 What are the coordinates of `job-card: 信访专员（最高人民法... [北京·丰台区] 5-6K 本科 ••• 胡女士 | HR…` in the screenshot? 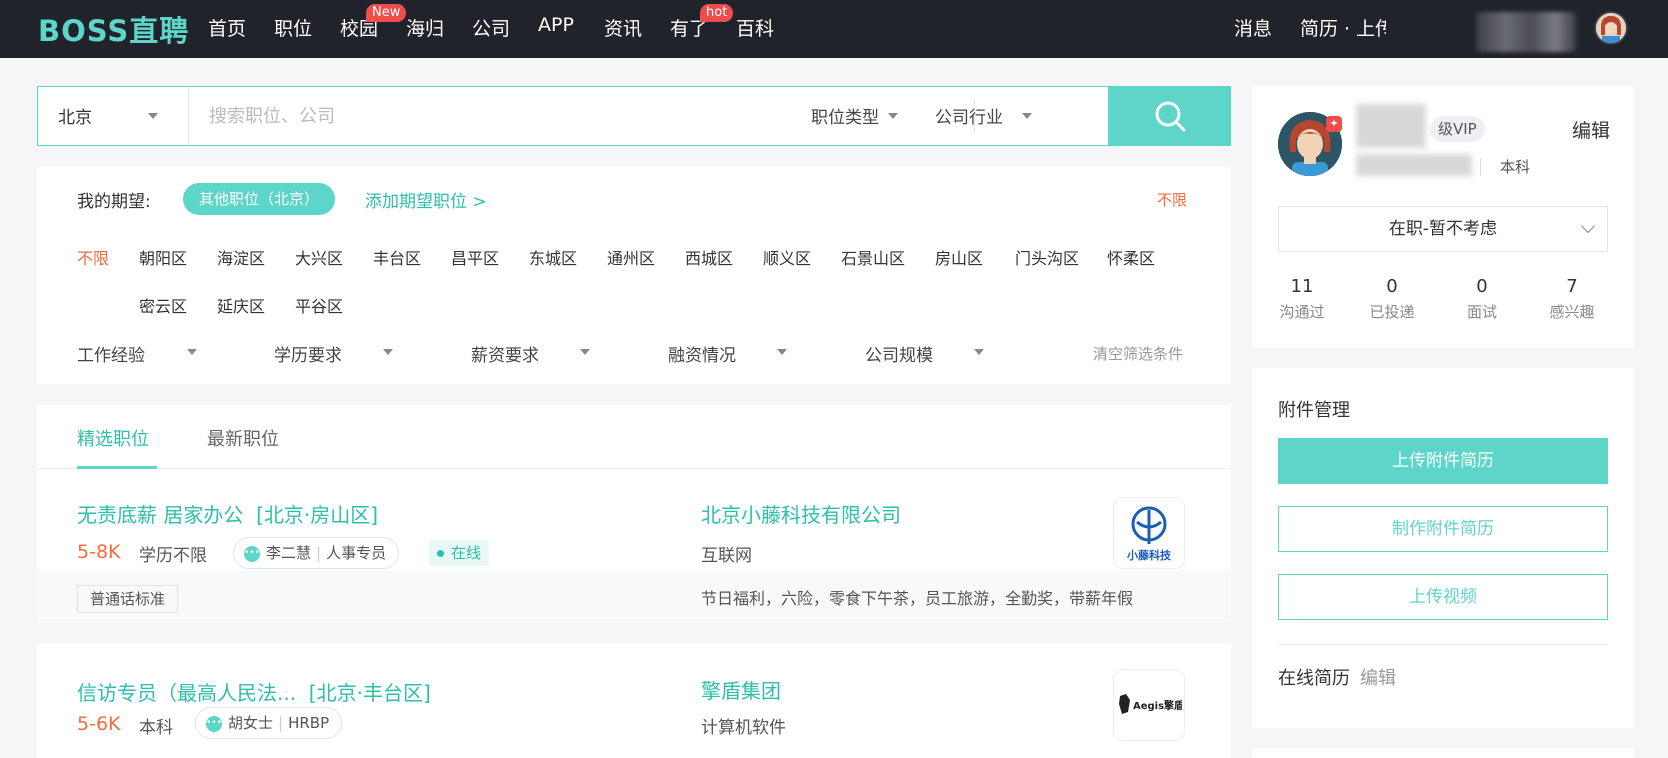 It's located at (634, 700).